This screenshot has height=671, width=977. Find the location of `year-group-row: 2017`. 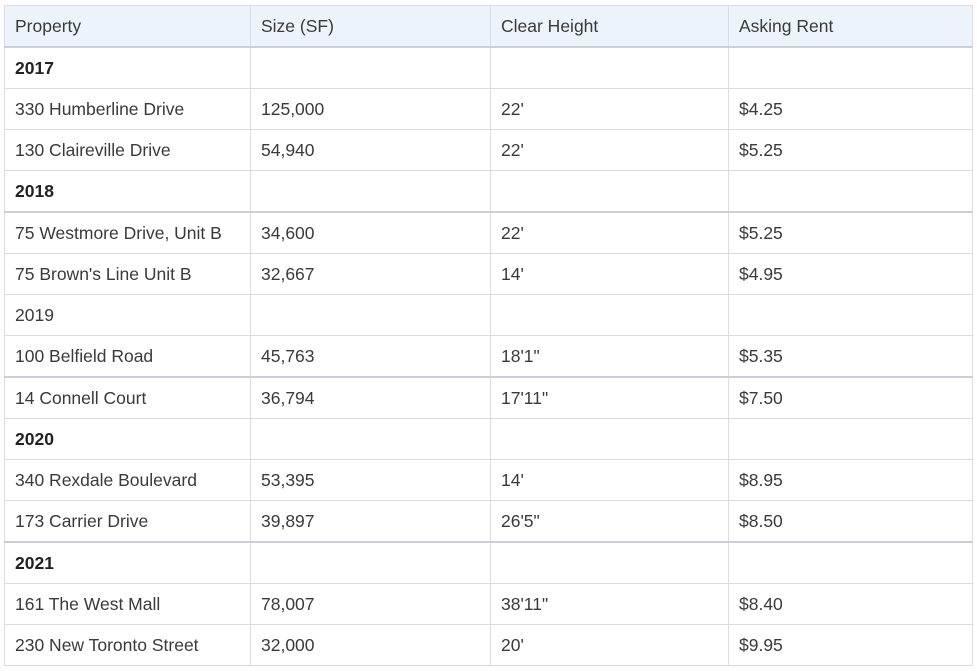

year-group-row: 2017 is located at coordinates (488, 67).